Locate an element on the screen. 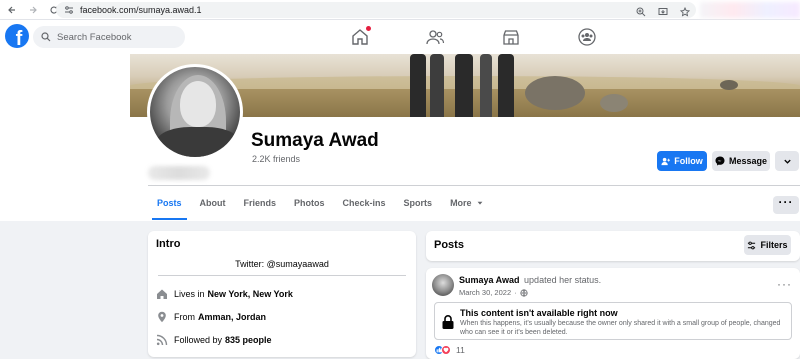 Image resolution: width=800 pixels, height=359 pixels. followed-value: 835 people is located at coordinates (248, 340).